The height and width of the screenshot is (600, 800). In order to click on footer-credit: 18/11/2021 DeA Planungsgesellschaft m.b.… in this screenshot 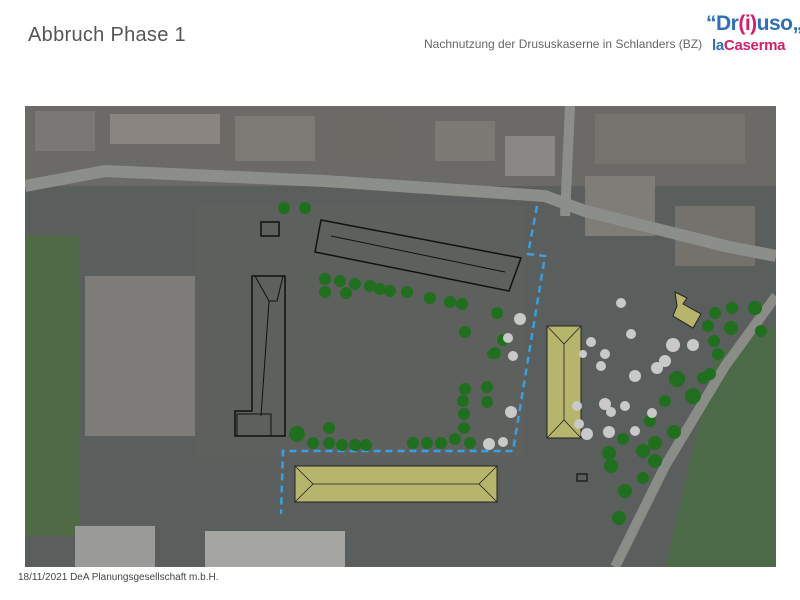, I will do `click(118, 577)`.